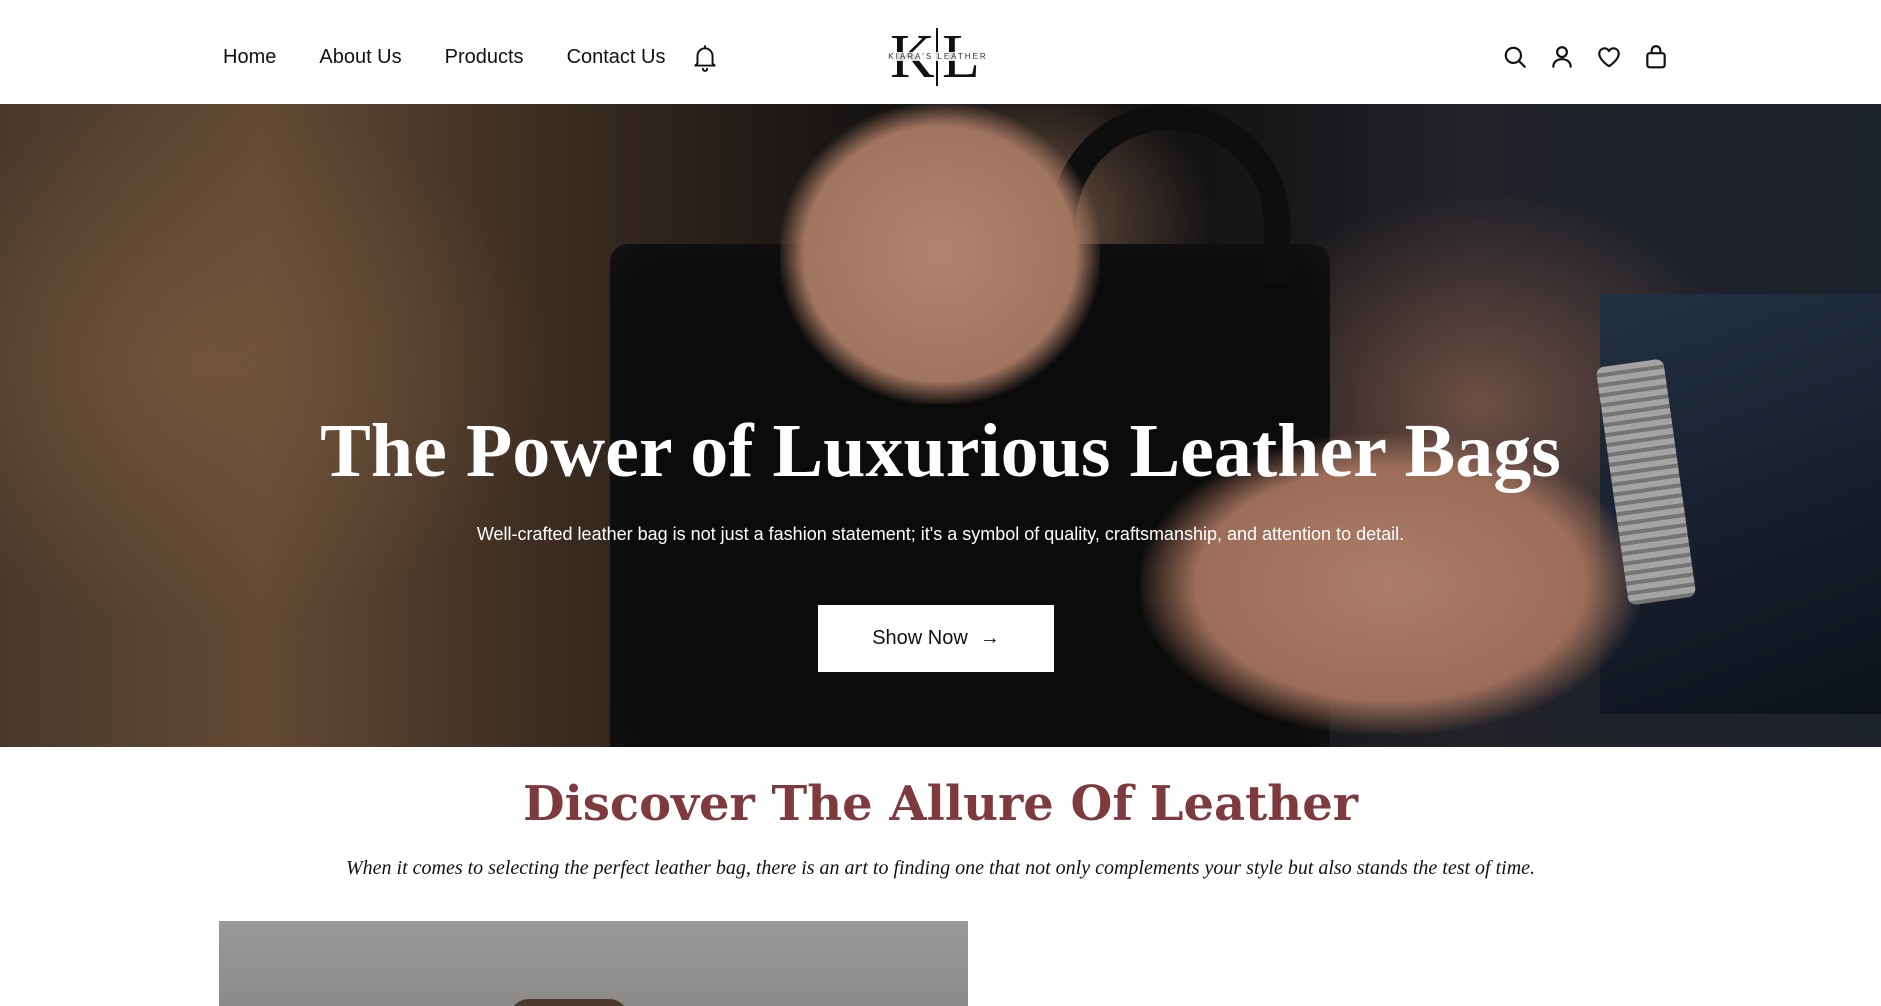  Describe the element at coordinates (616, 57) in the screenshot. I see `nav-contact-us: Contact Us` at that location.